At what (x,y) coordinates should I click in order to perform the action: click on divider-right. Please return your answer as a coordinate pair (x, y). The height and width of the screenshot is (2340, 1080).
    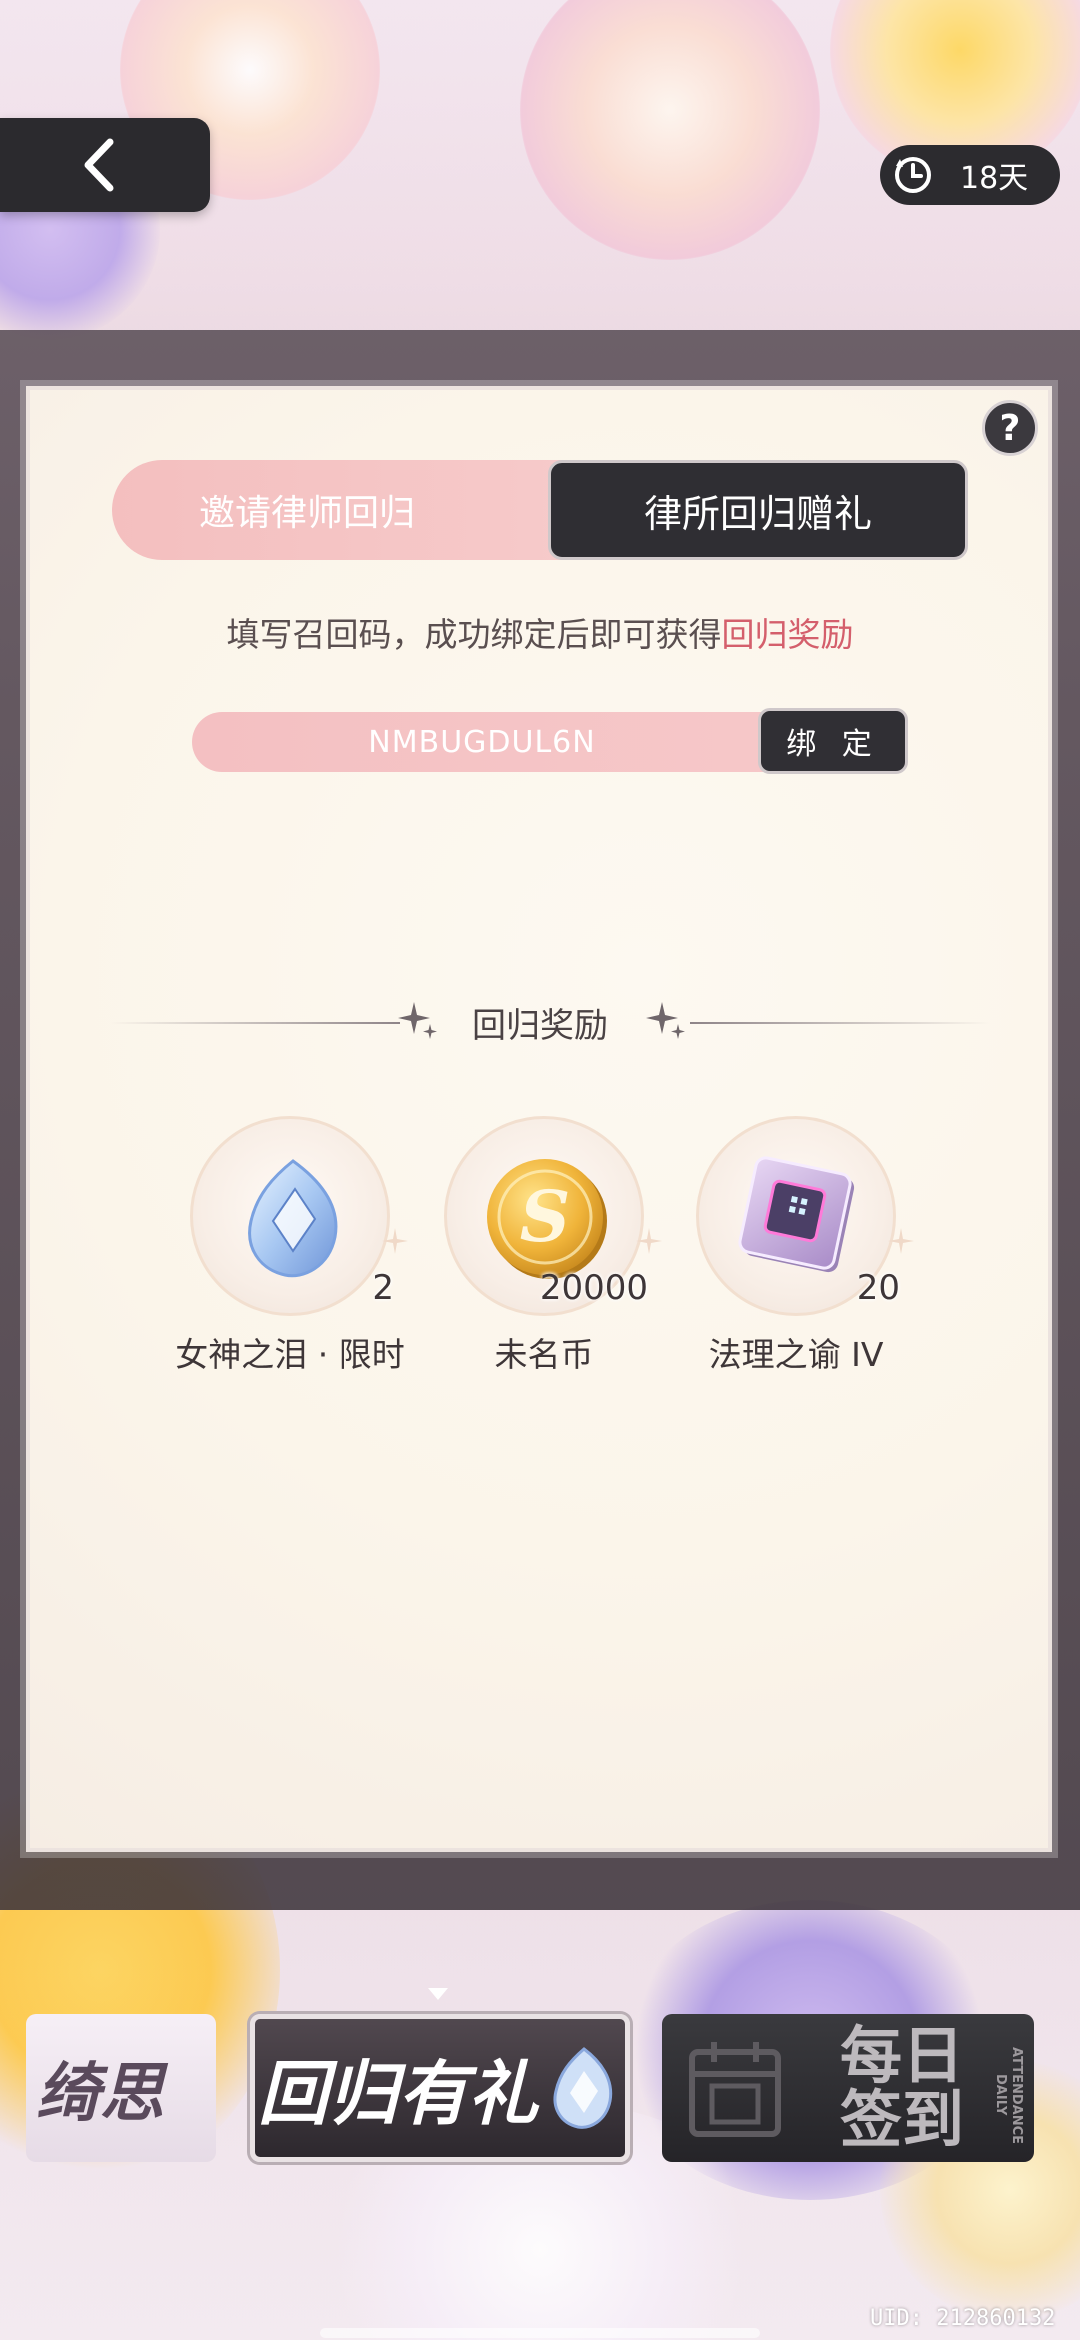
    Looking at the image, I should click on (840, 1023).